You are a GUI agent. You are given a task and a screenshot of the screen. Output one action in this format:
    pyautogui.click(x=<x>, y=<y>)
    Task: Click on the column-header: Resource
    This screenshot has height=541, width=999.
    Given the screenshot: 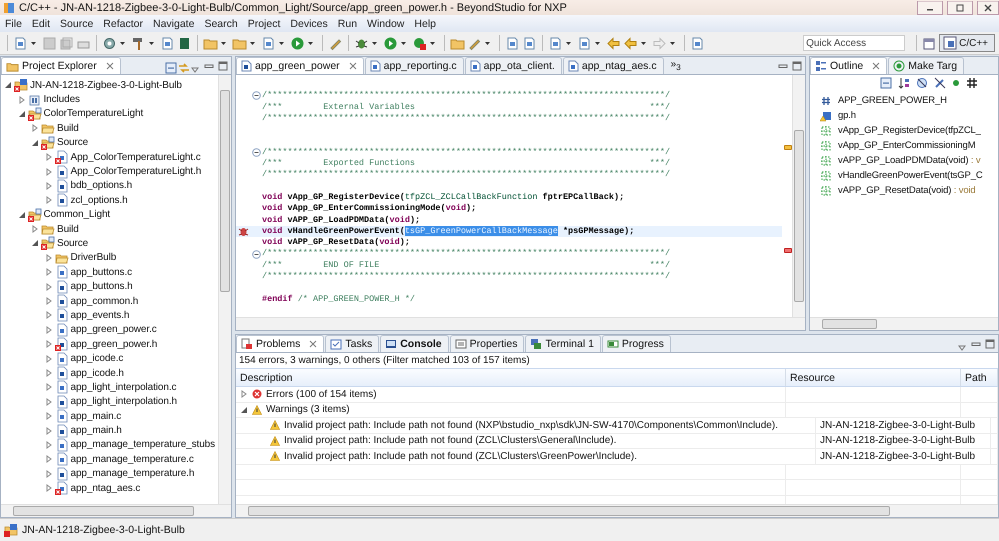 What is the action you would take?
    pyautogui.click(x=873, y=377)
    